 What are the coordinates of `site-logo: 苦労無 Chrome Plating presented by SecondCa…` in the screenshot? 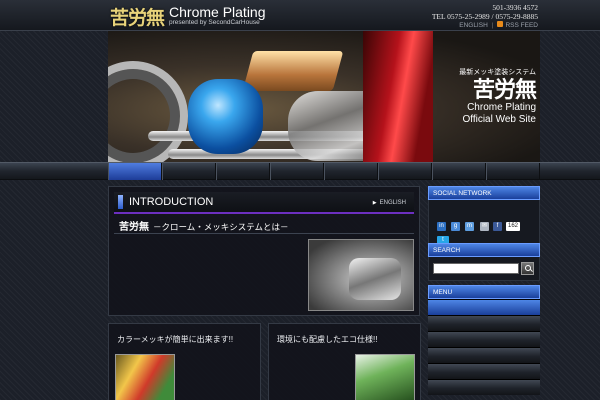 It's located at (188, 16).